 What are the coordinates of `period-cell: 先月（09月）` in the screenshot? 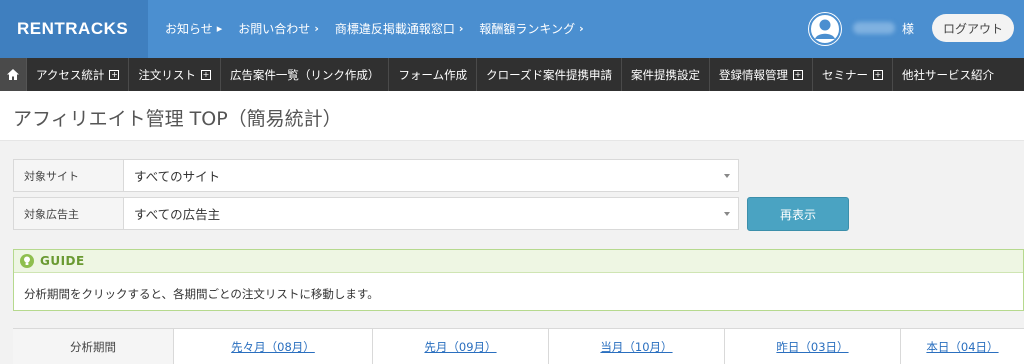 It's located at (461, 346).